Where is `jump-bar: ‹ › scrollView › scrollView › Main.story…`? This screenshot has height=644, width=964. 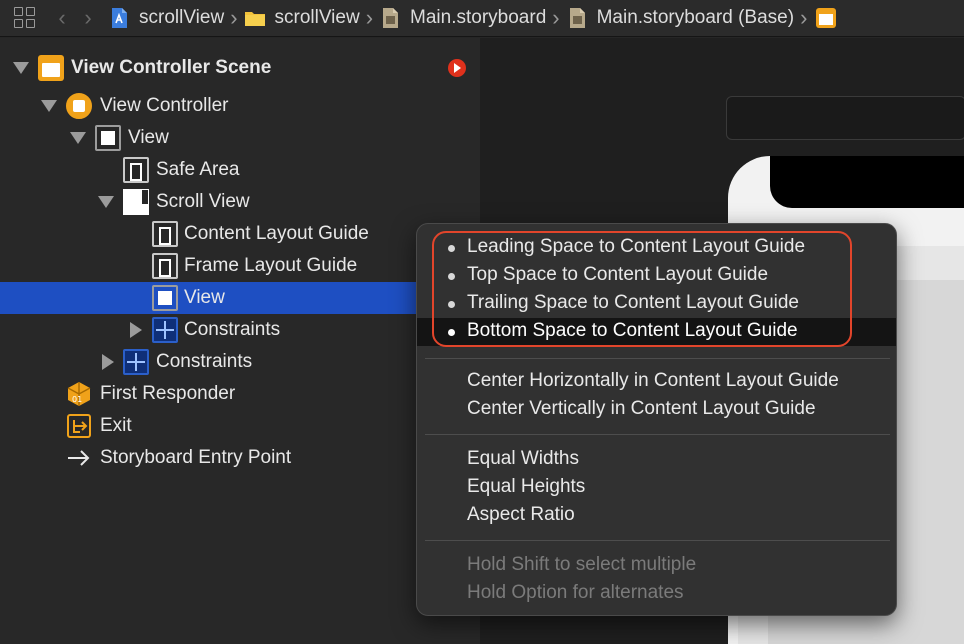 jump-bar: ‹ › scrollView › scrollView › Main.story… is located at coordinates (482, 18).